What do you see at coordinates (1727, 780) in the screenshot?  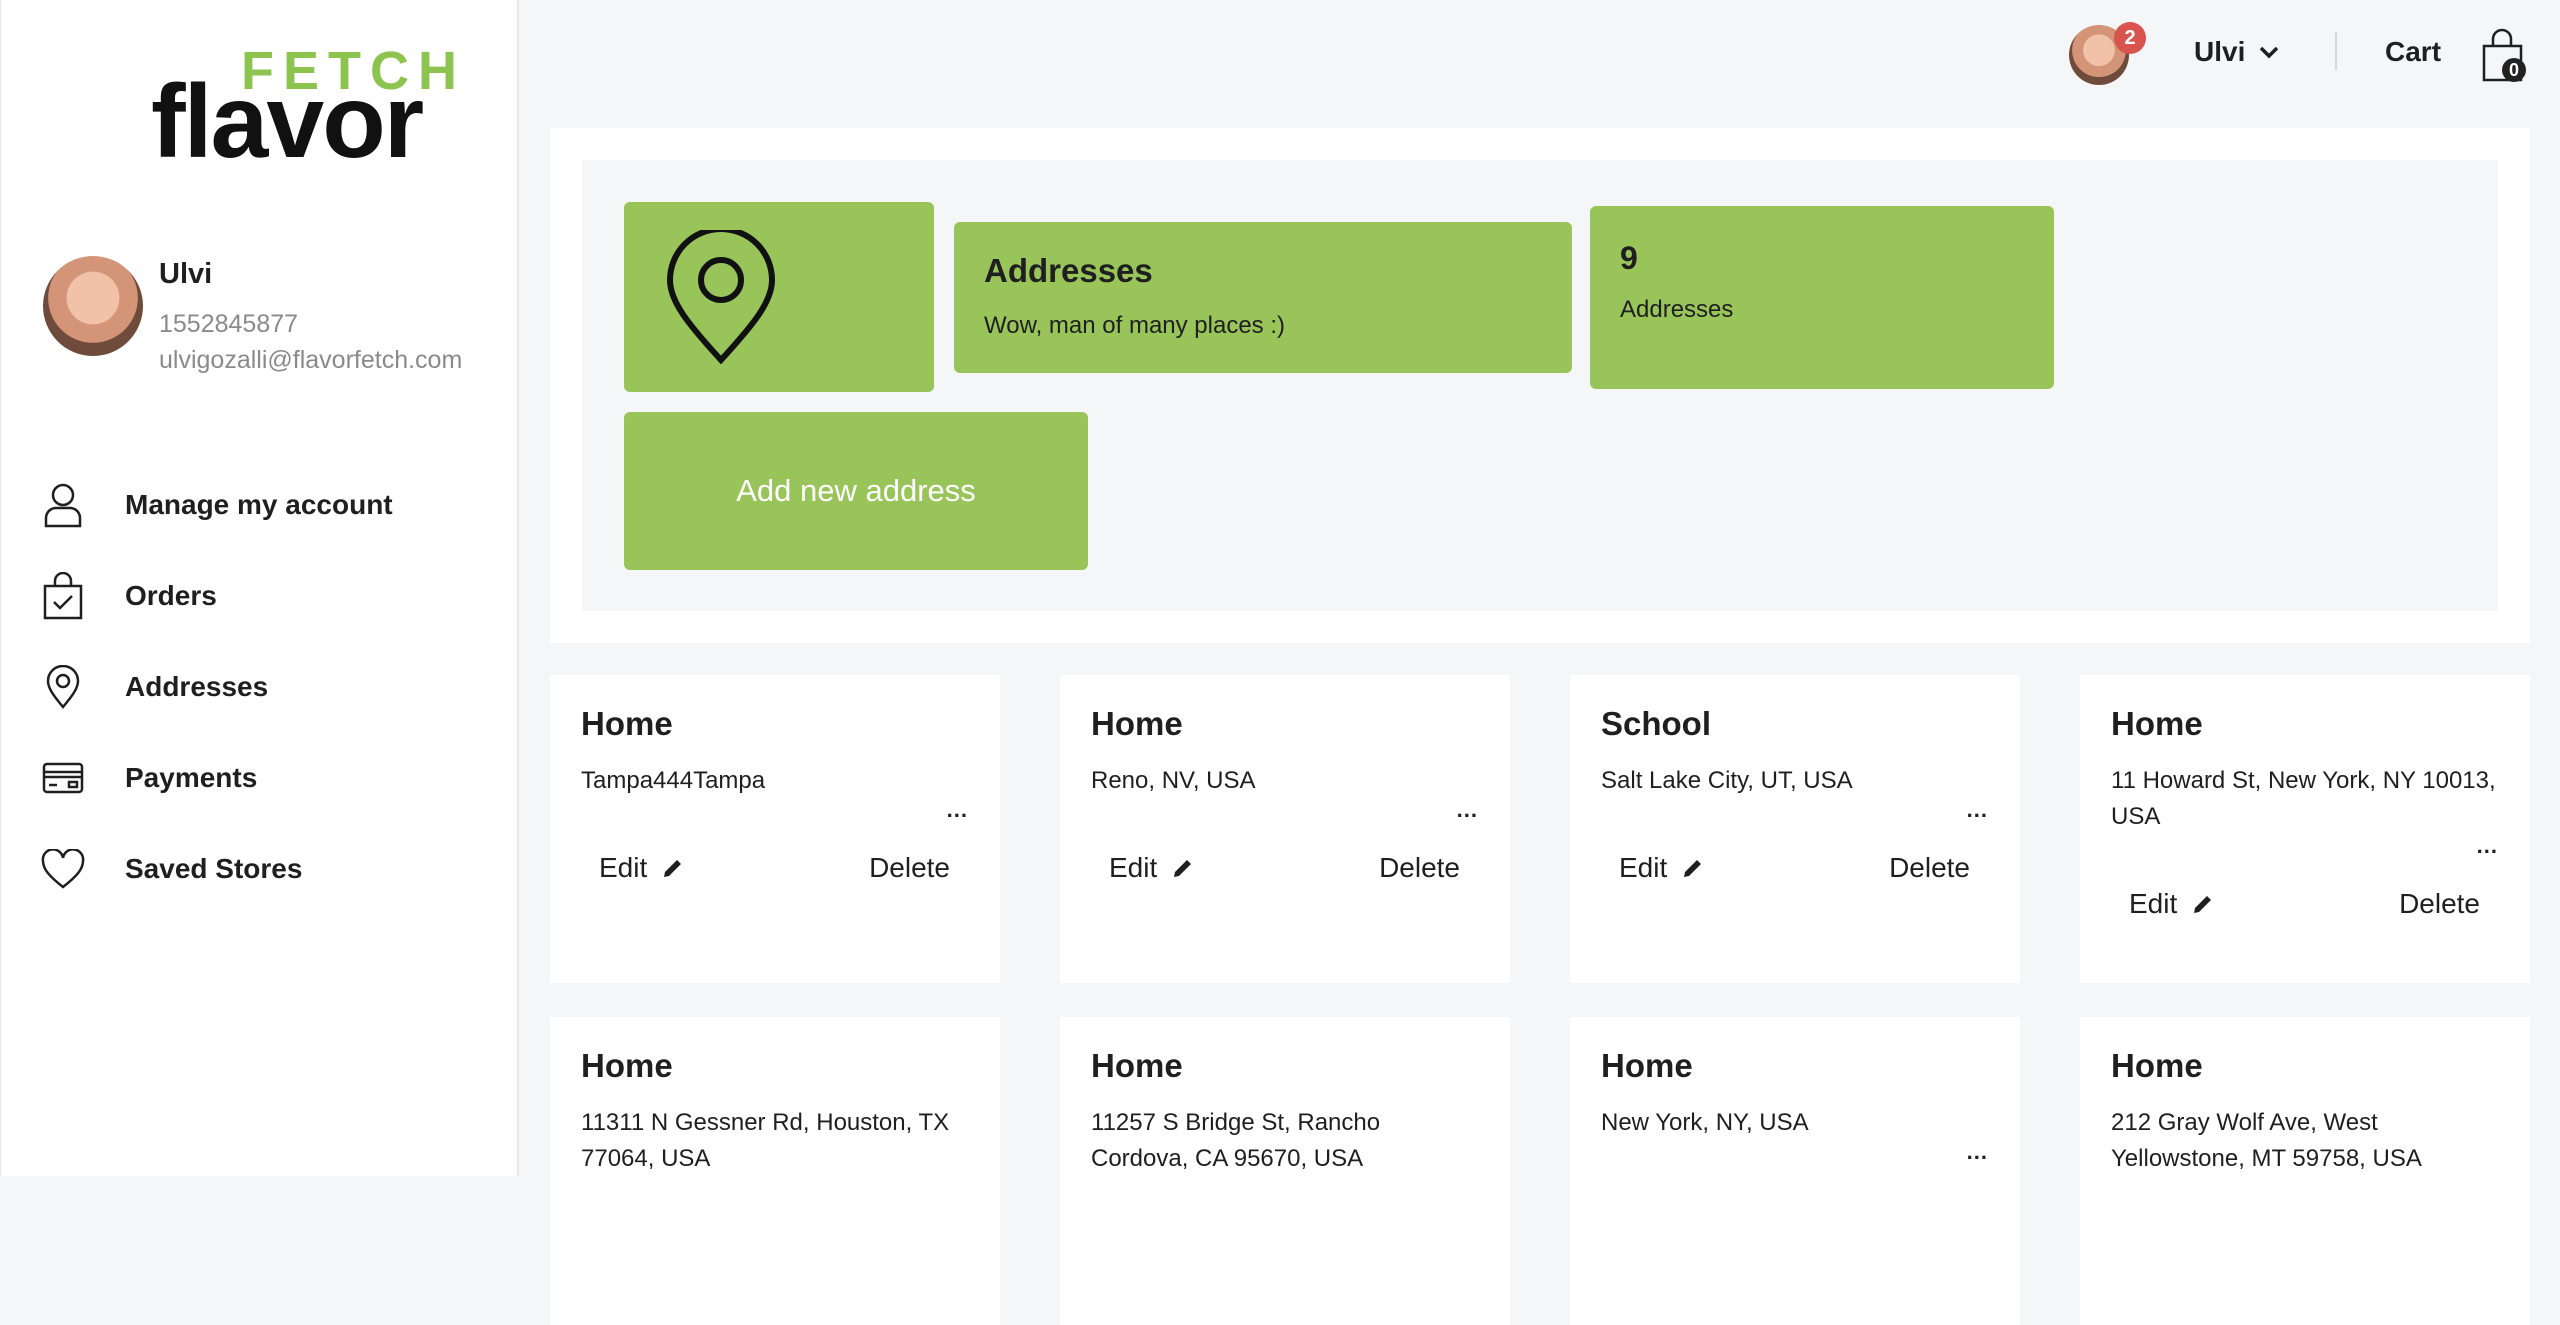 I see `address-text: Salt Lake City, UT, USA` at bounding box center [1727, 780].